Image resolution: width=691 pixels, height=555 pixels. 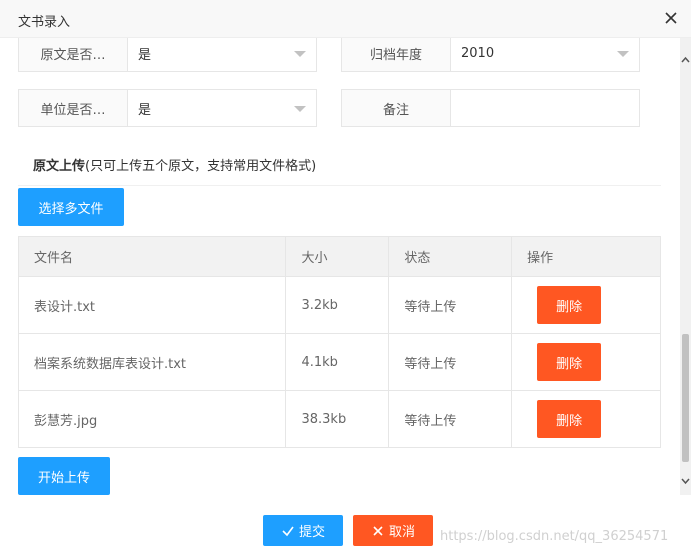 I want to click on select-files-button: 选择多文件, so click(x=71, y=207).